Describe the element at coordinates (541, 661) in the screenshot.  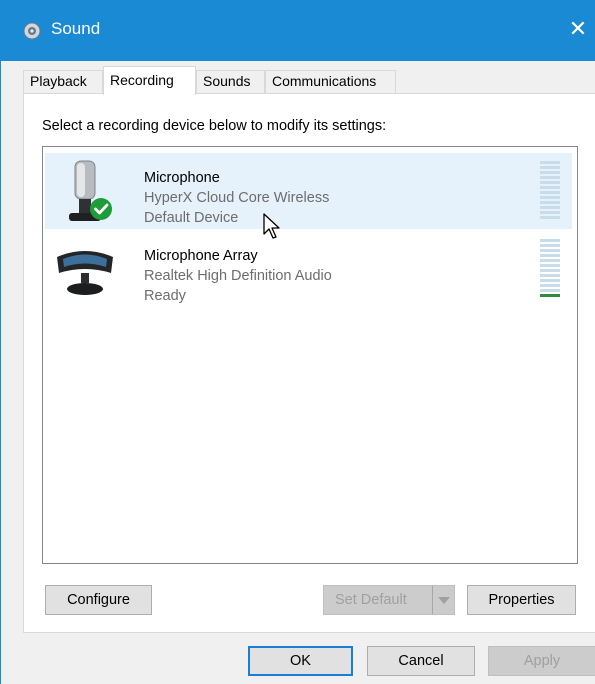
I see `apply-button: Apply` at that location.